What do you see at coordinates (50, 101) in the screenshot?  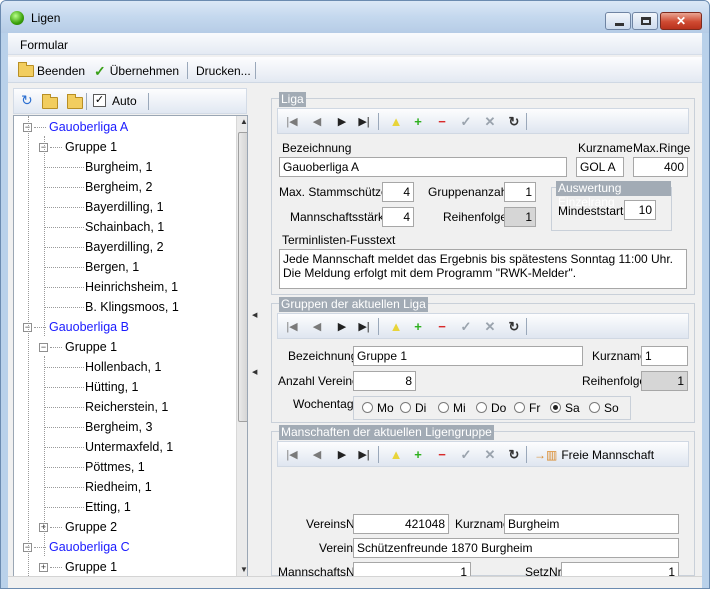 I see `open-folder-icon` at bounding box center [50, 101].